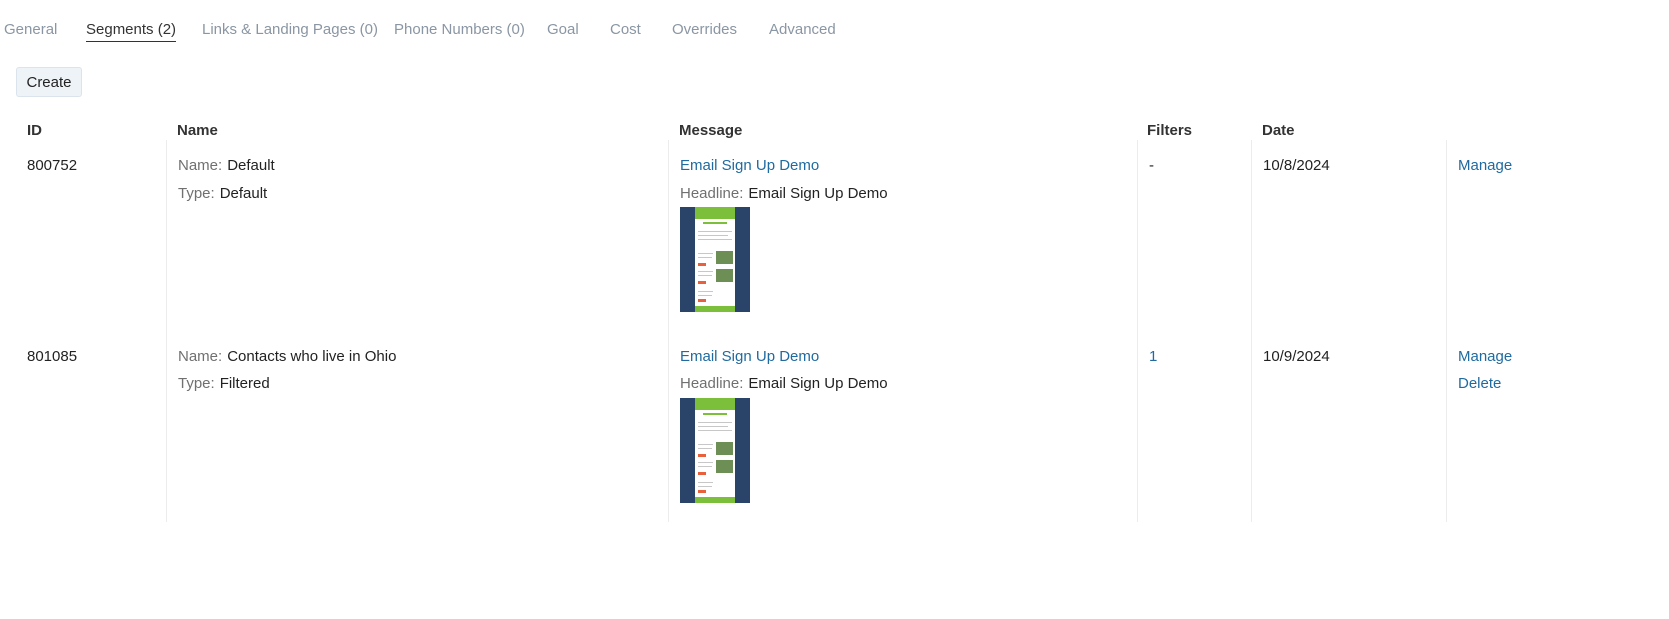 The width and height of the screenshot is (1669, 619). Describe the element at coordinates (1479, 384) in the screenshot. I see `delete-link: Delete` at that location.